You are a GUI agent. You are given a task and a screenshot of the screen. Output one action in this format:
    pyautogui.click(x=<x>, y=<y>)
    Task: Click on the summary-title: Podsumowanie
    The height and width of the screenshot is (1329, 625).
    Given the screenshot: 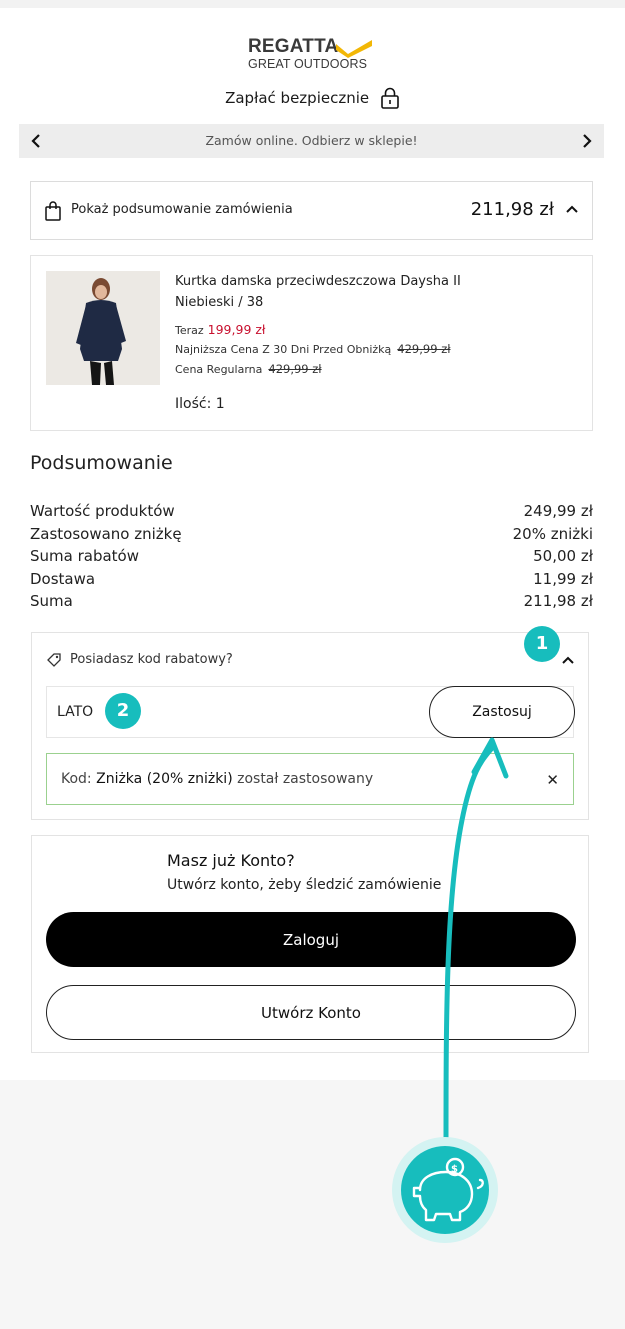 What is the action you would take?
    pyautogui.click(x=101, y=463)
    